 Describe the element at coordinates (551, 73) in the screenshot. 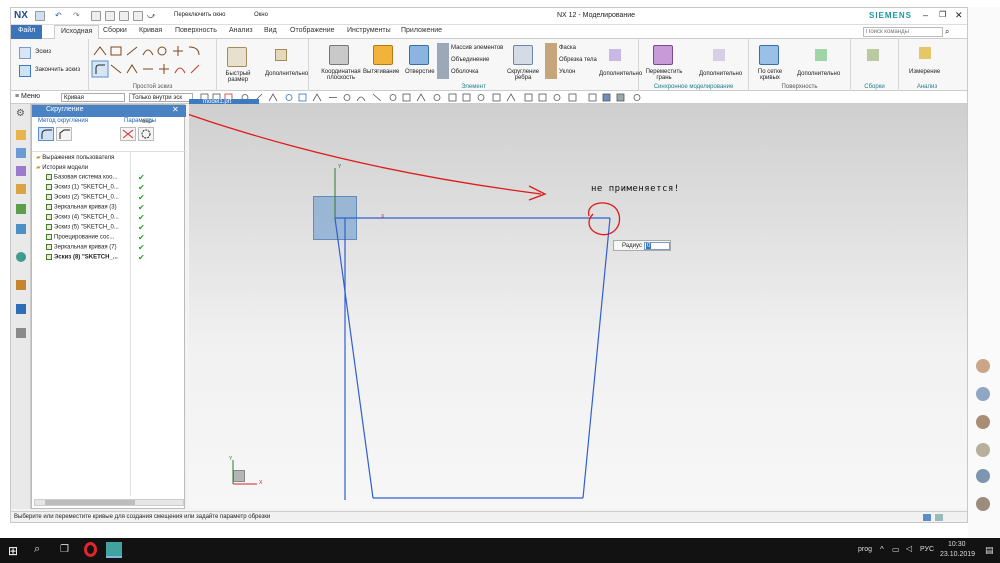

I see `draft-icon` at that location.